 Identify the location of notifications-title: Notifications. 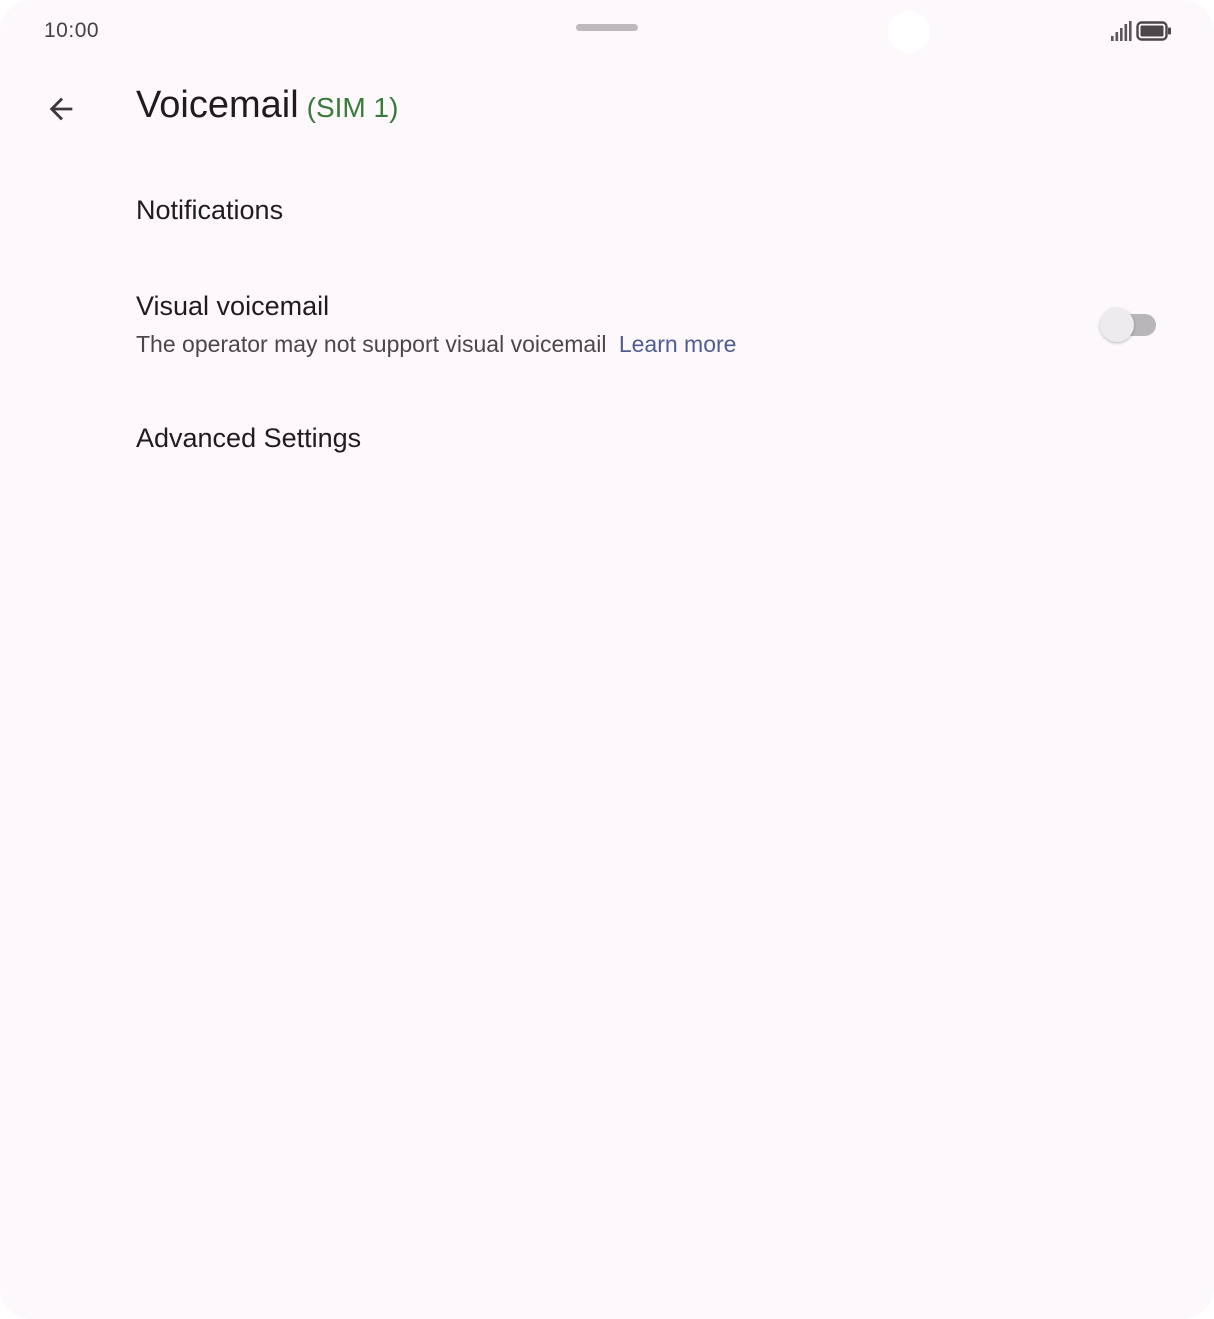
(210, 210).